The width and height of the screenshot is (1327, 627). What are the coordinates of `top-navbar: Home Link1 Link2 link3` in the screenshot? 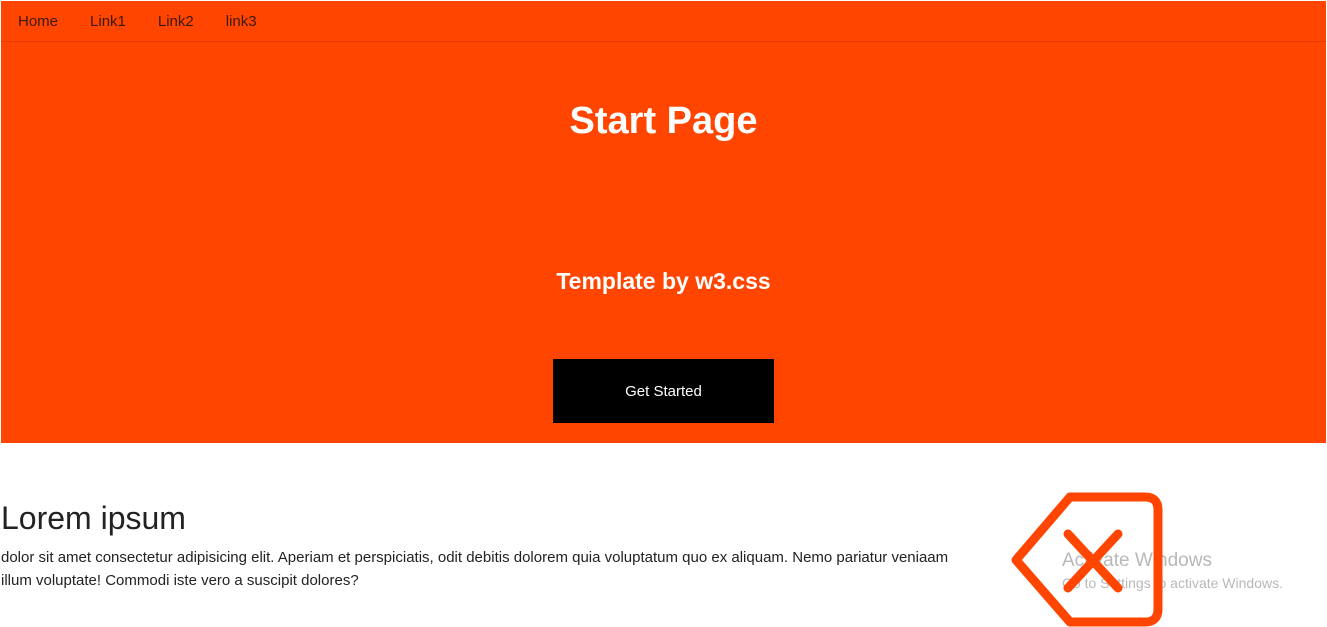 It's located at (663, 21).